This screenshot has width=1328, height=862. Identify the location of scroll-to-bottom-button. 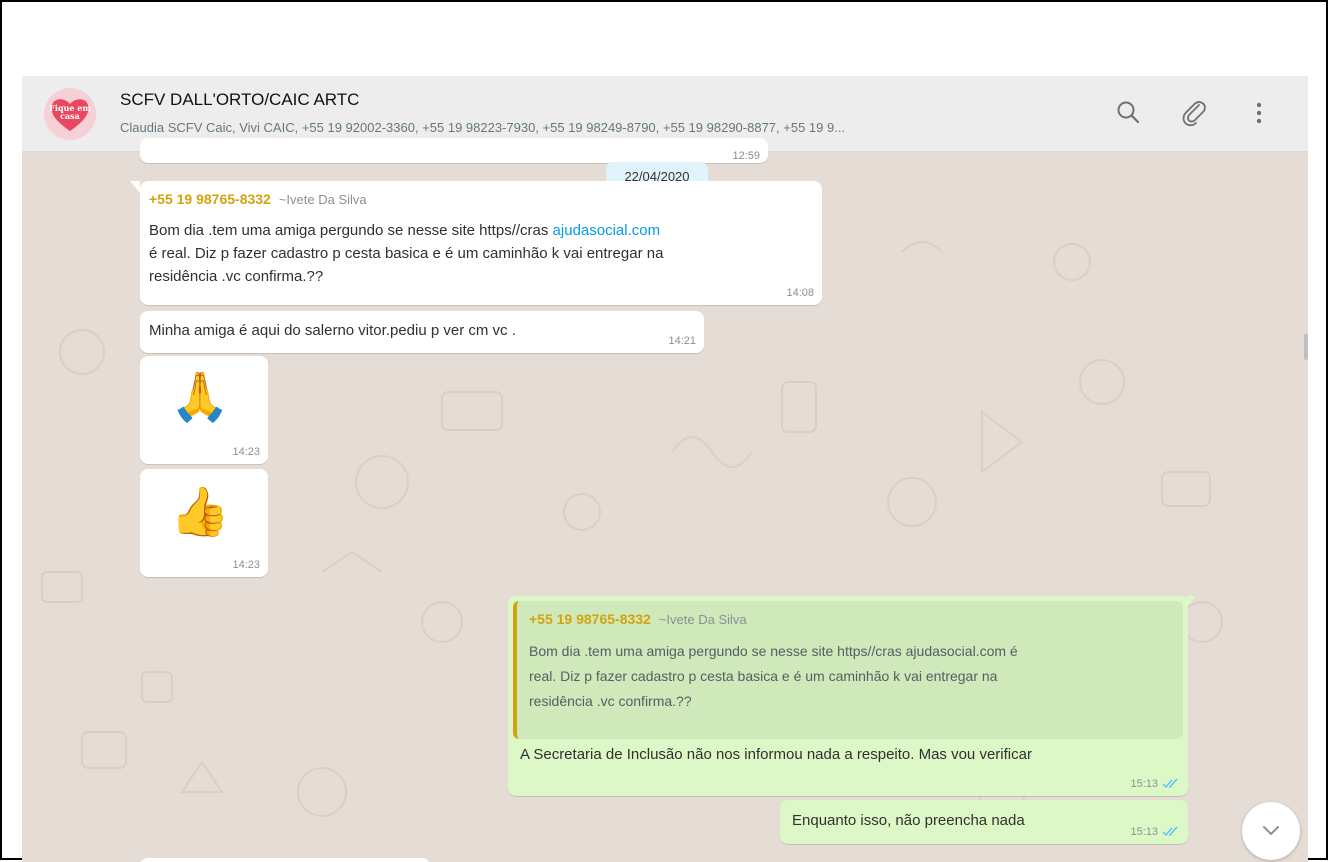
(1271, 831).